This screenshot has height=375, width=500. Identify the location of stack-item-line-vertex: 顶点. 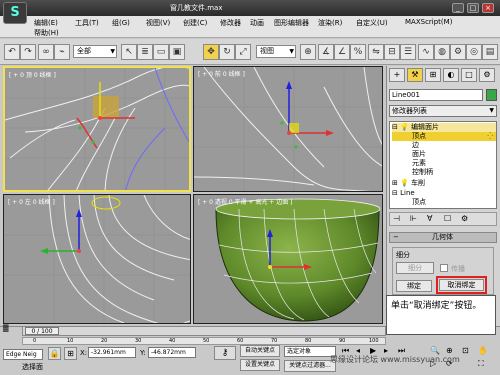
(419, 202).